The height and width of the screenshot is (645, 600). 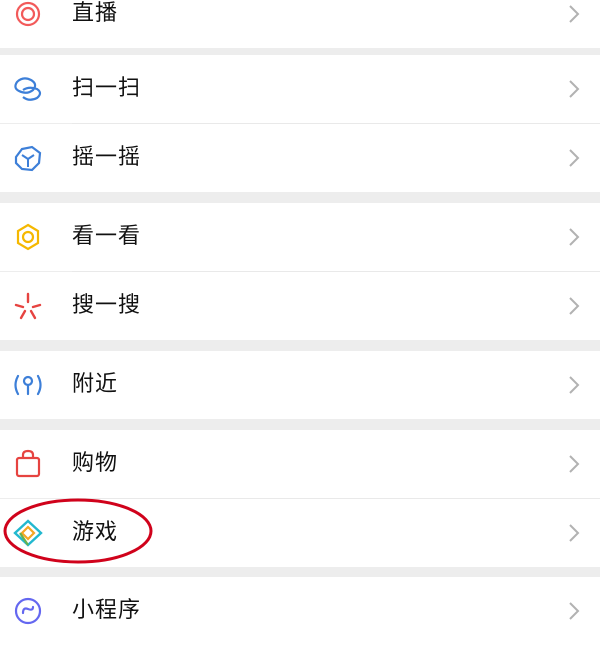 I want to click on search-icon, so click(x=28, y=306).